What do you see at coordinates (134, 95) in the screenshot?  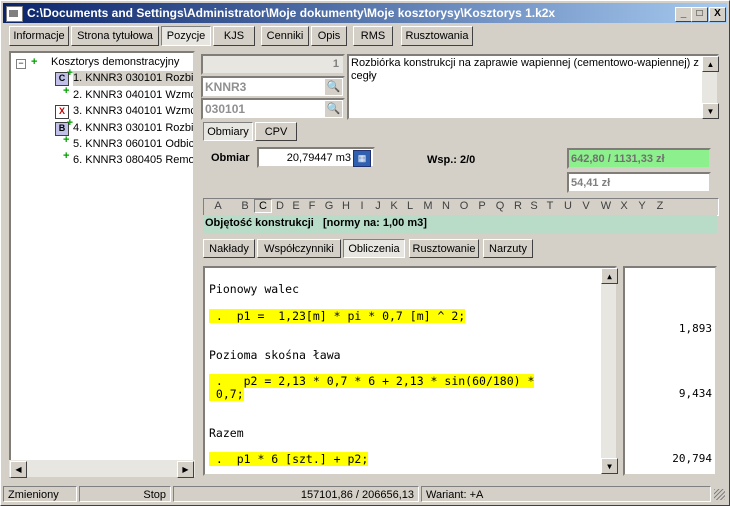 I see `tree-item-label: 2. KNNR3 040101 Wzmc` at bounding box center [134, 95].